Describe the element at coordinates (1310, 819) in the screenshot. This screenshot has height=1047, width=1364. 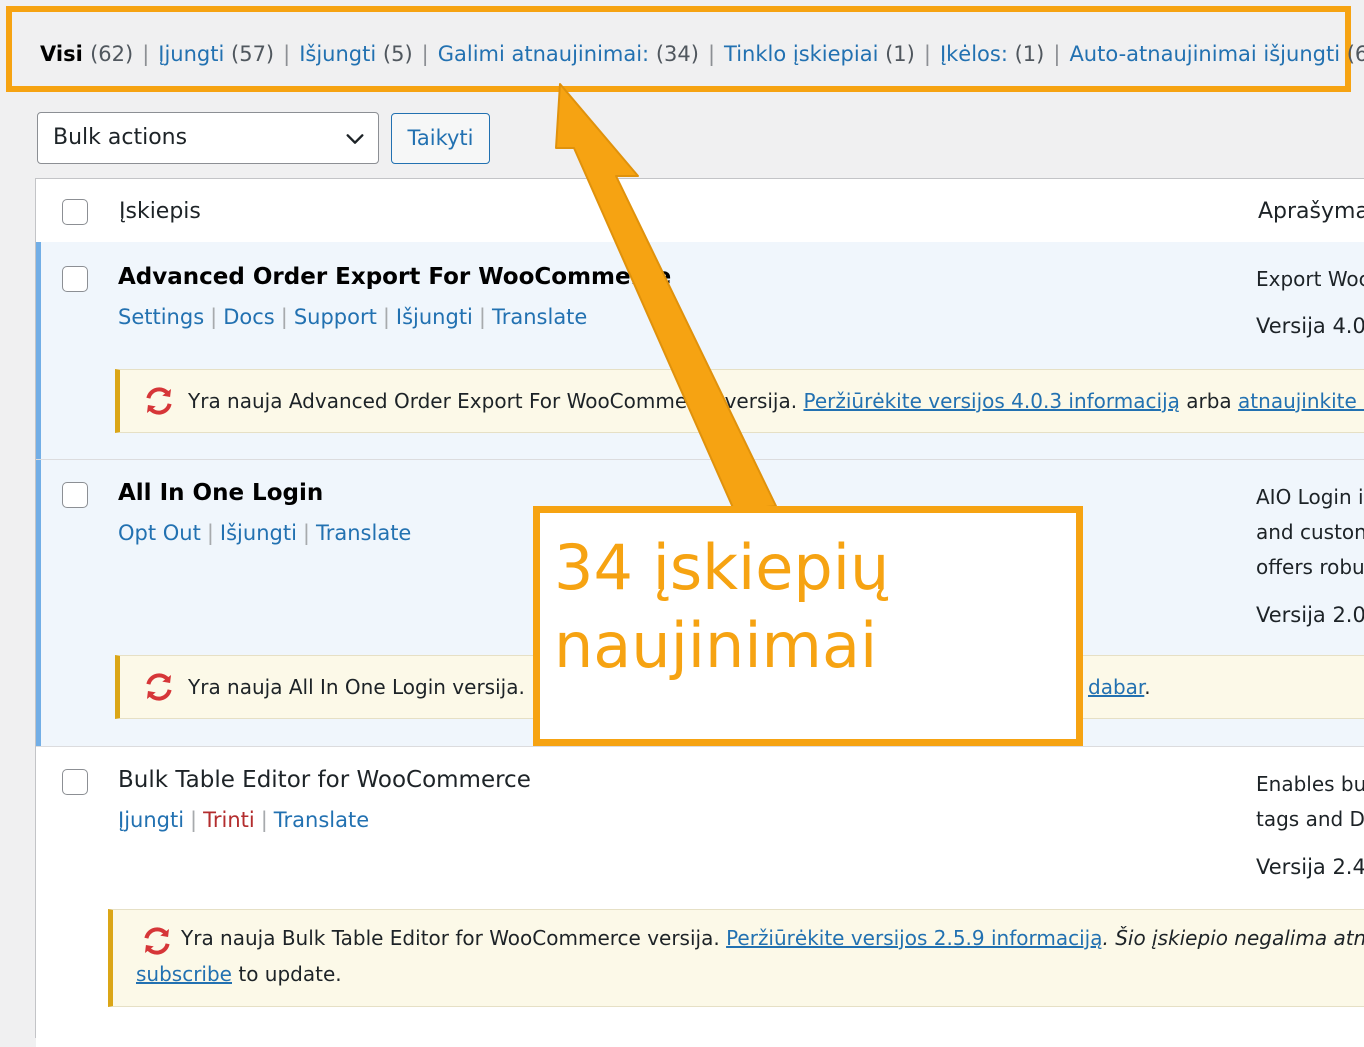
I see `plugin-description-line: tags and D` at that location.